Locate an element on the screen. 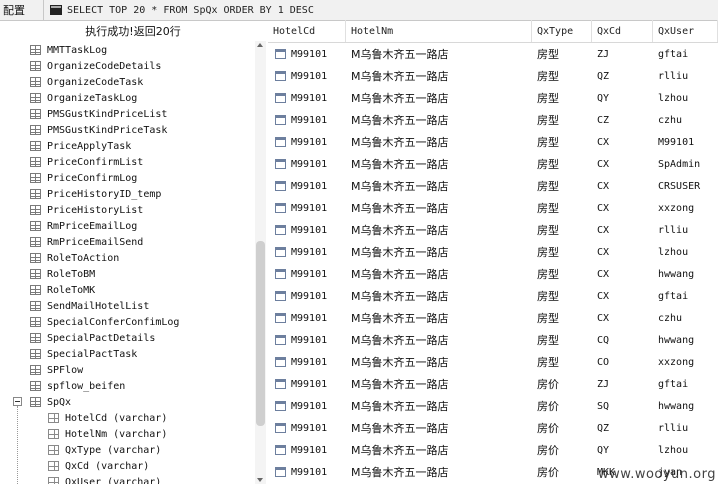 This screenshot has width=718, height=484. tree-item-table: OrganizeCodeTask is located at coordinates (86, 82).